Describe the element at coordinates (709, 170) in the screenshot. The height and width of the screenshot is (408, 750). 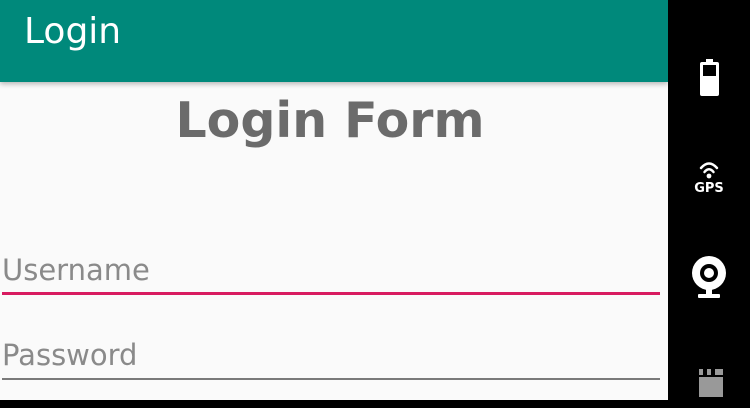
I see `gps-icon` at that location.